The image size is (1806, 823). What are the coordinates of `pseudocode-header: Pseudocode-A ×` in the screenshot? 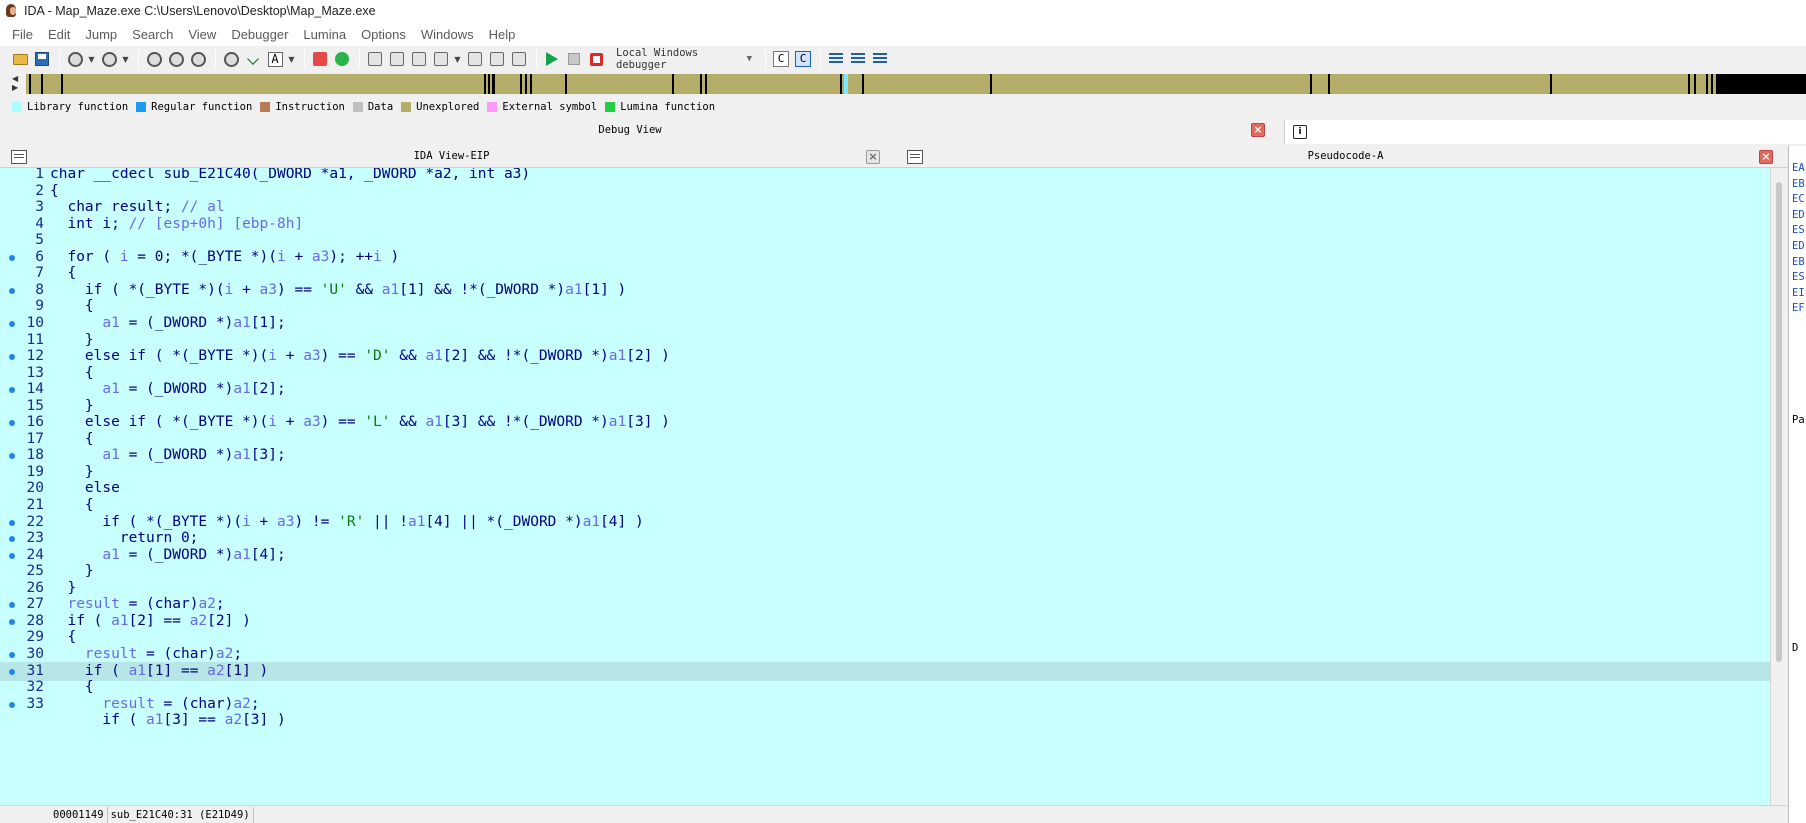 It's located at (1345, 157).